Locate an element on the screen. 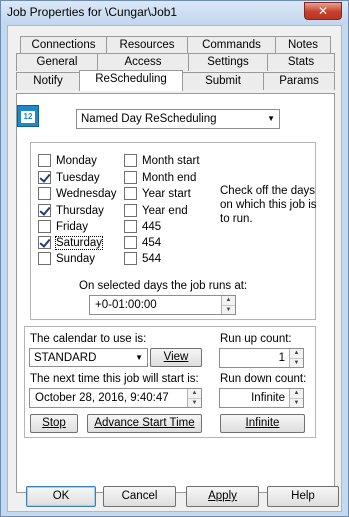  button-label: Cancel is located at coordinates (139, 496).